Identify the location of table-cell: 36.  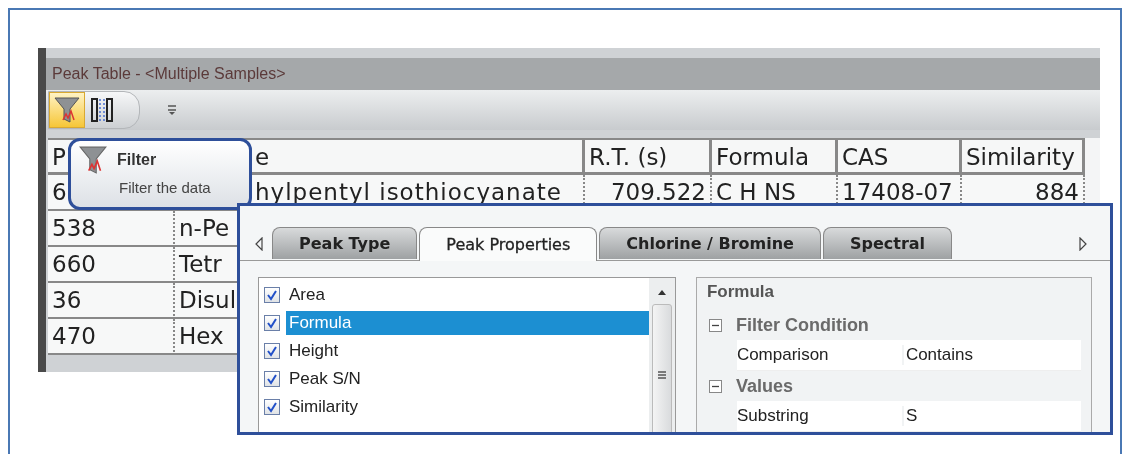
(111, 301).